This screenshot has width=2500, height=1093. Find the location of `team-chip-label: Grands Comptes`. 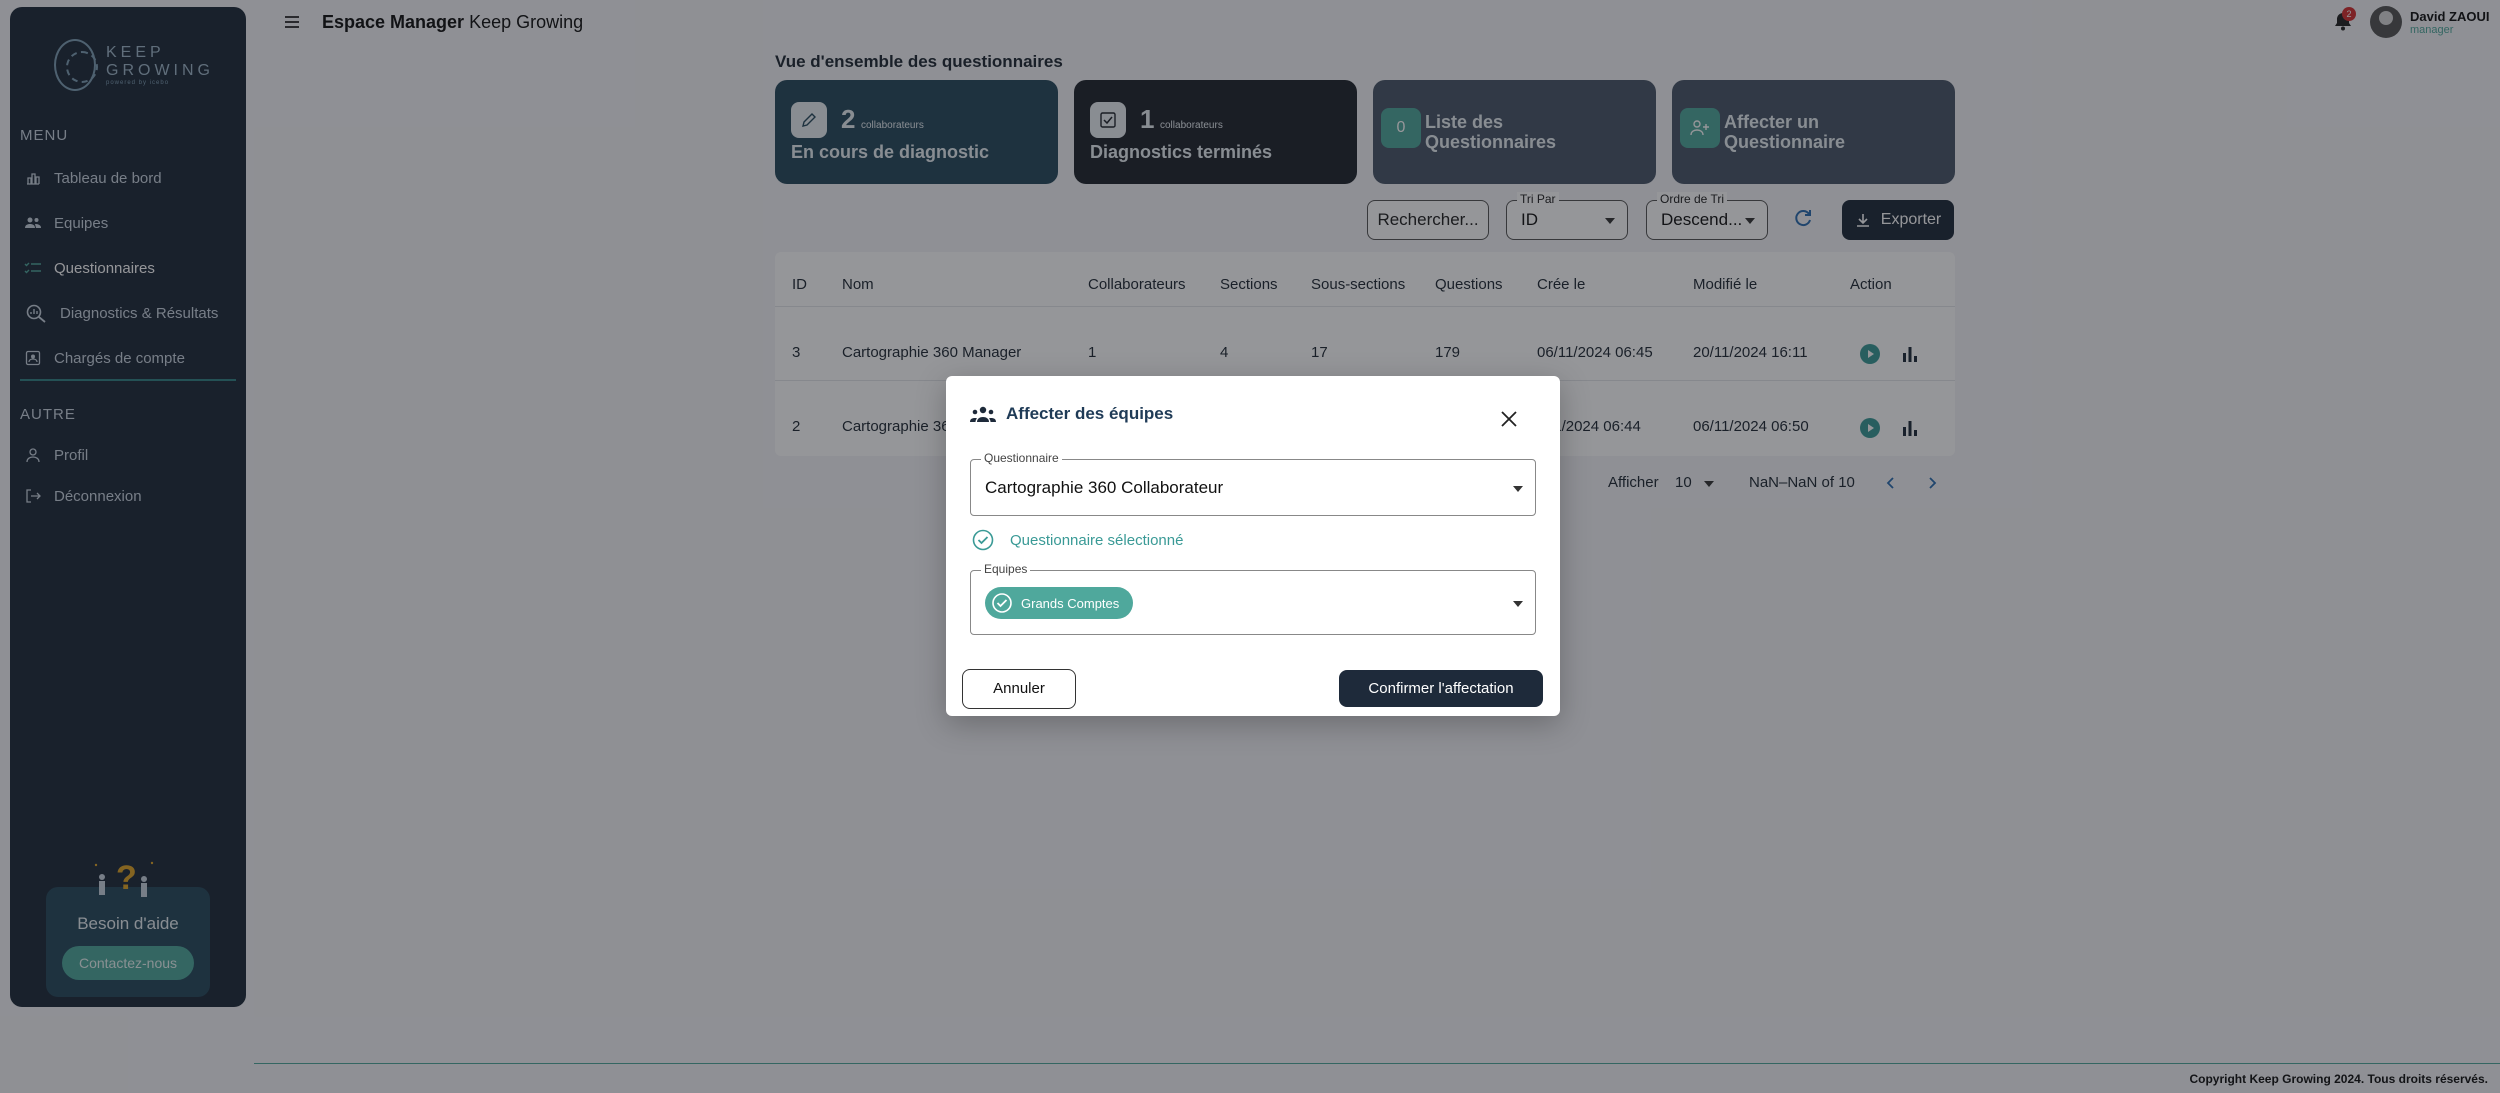

team-chip-label: Grands Comptes is located at coordinates (1070, 603).